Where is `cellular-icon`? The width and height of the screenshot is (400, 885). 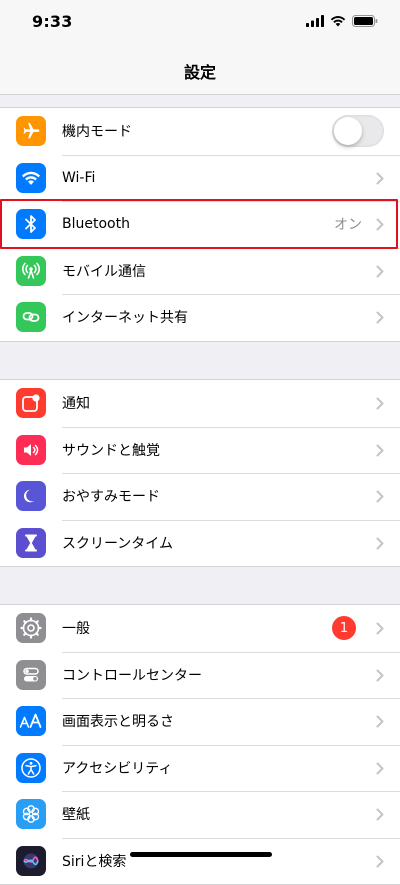
cellular-icon is located at coordinates (31, 270).